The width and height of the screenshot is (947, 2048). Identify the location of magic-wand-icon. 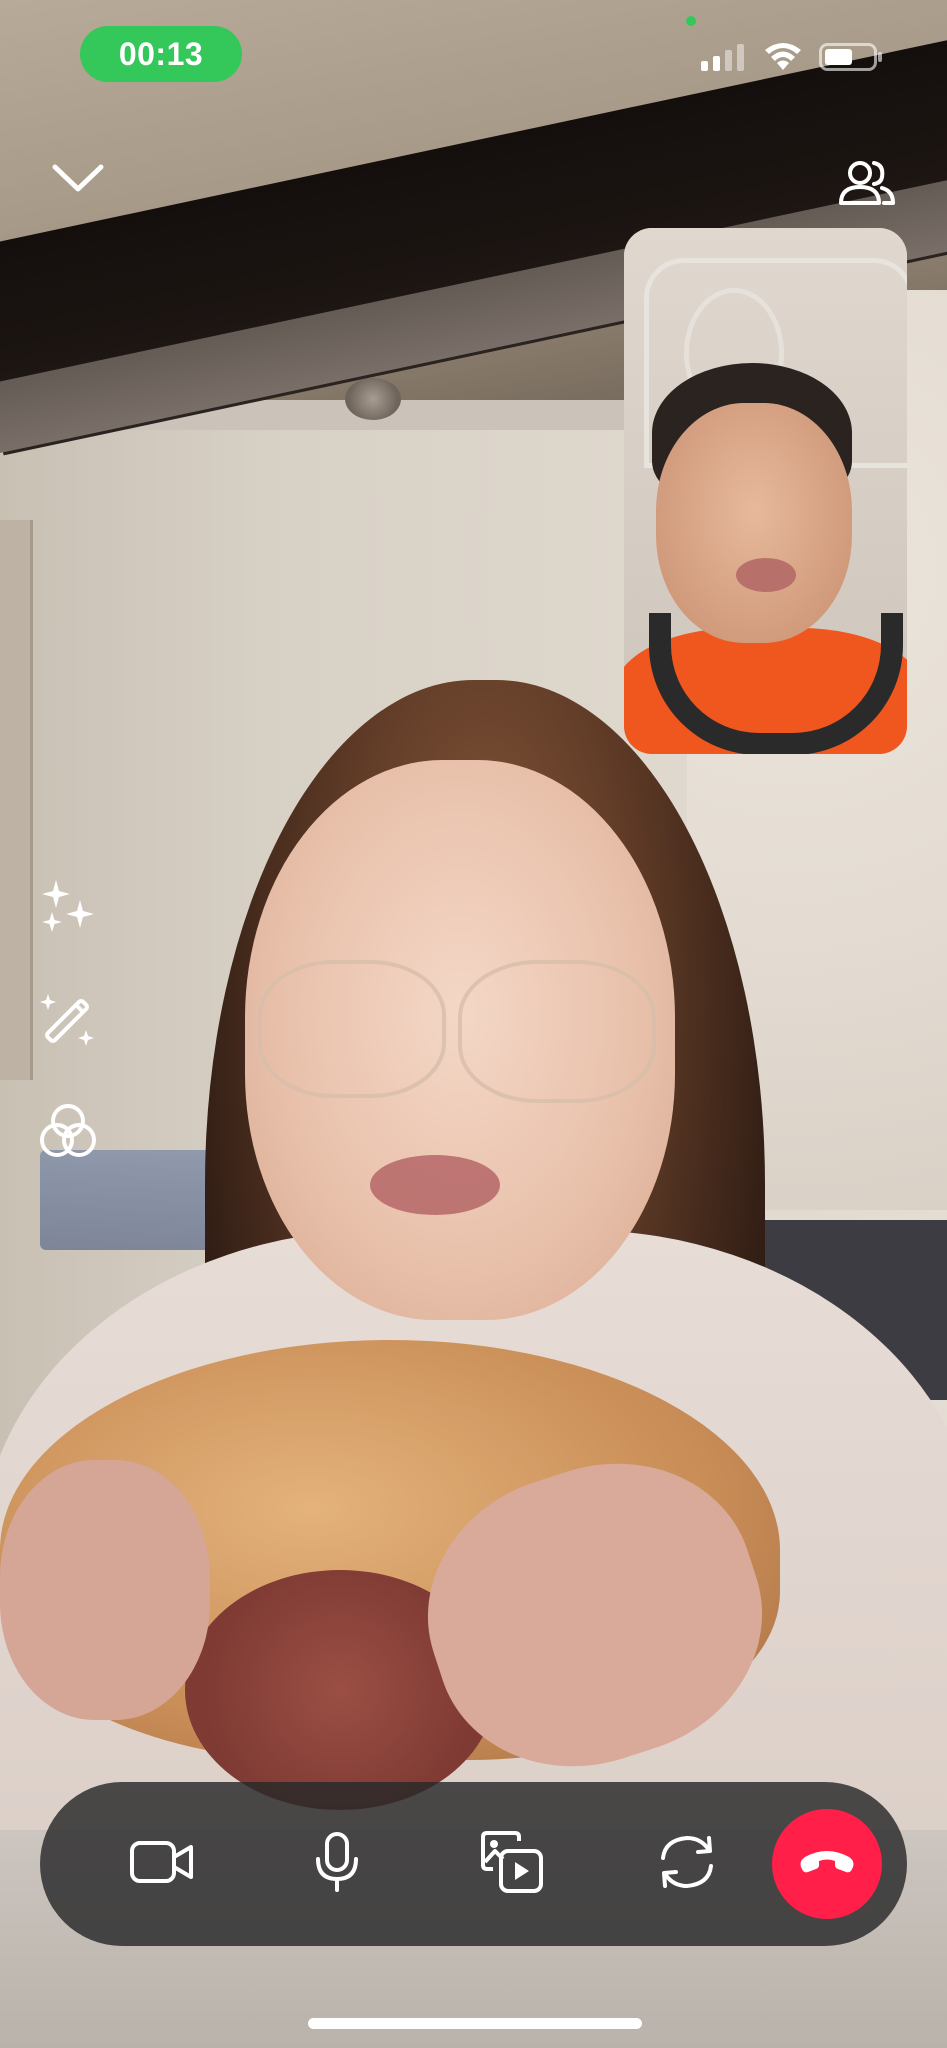
(68, 1022).